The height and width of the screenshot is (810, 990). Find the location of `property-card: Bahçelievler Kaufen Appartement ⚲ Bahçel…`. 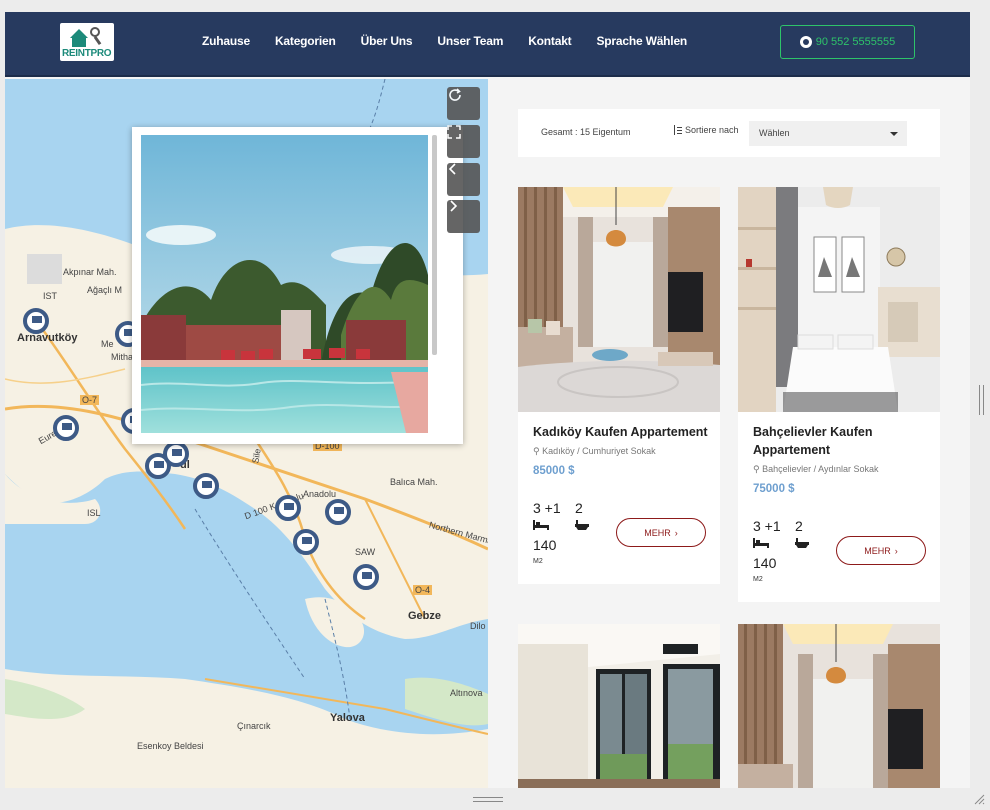

property-card: Bahçelievler Kaufen Appartement ⚲ Bahçel… is located at coordinates (839, 394).